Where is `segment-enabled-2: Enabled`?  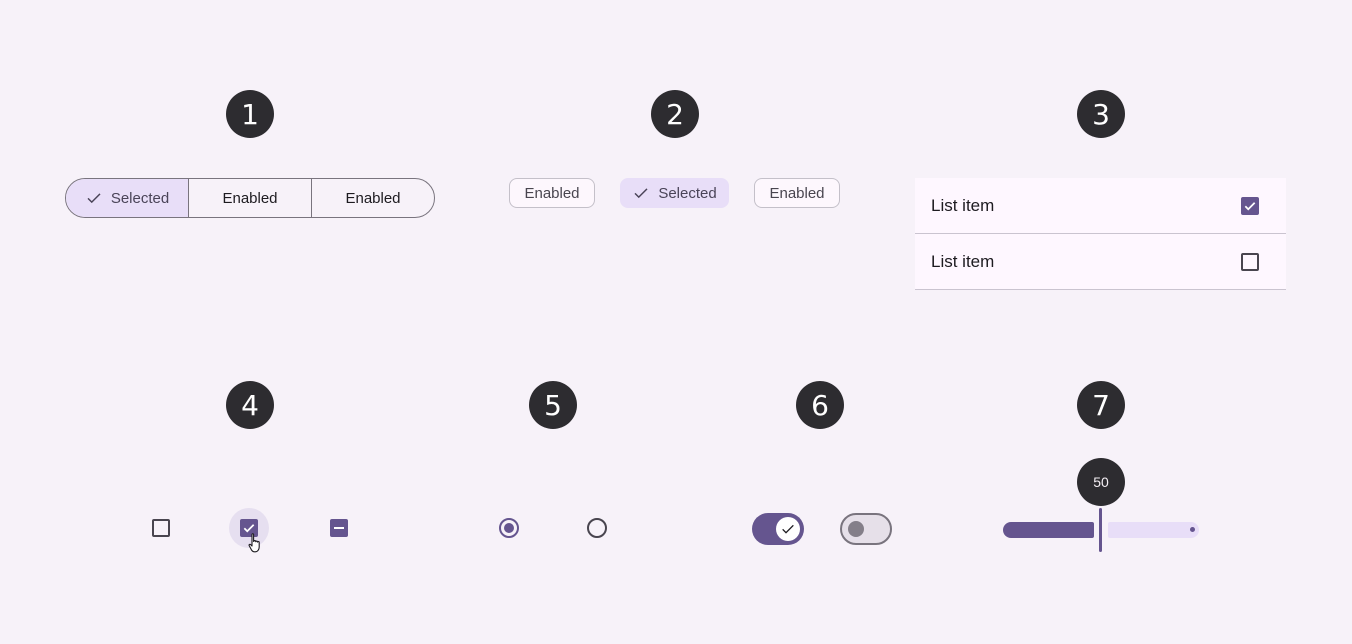 segment-enabled-2: Enabled is located at coordinates (372, 198).